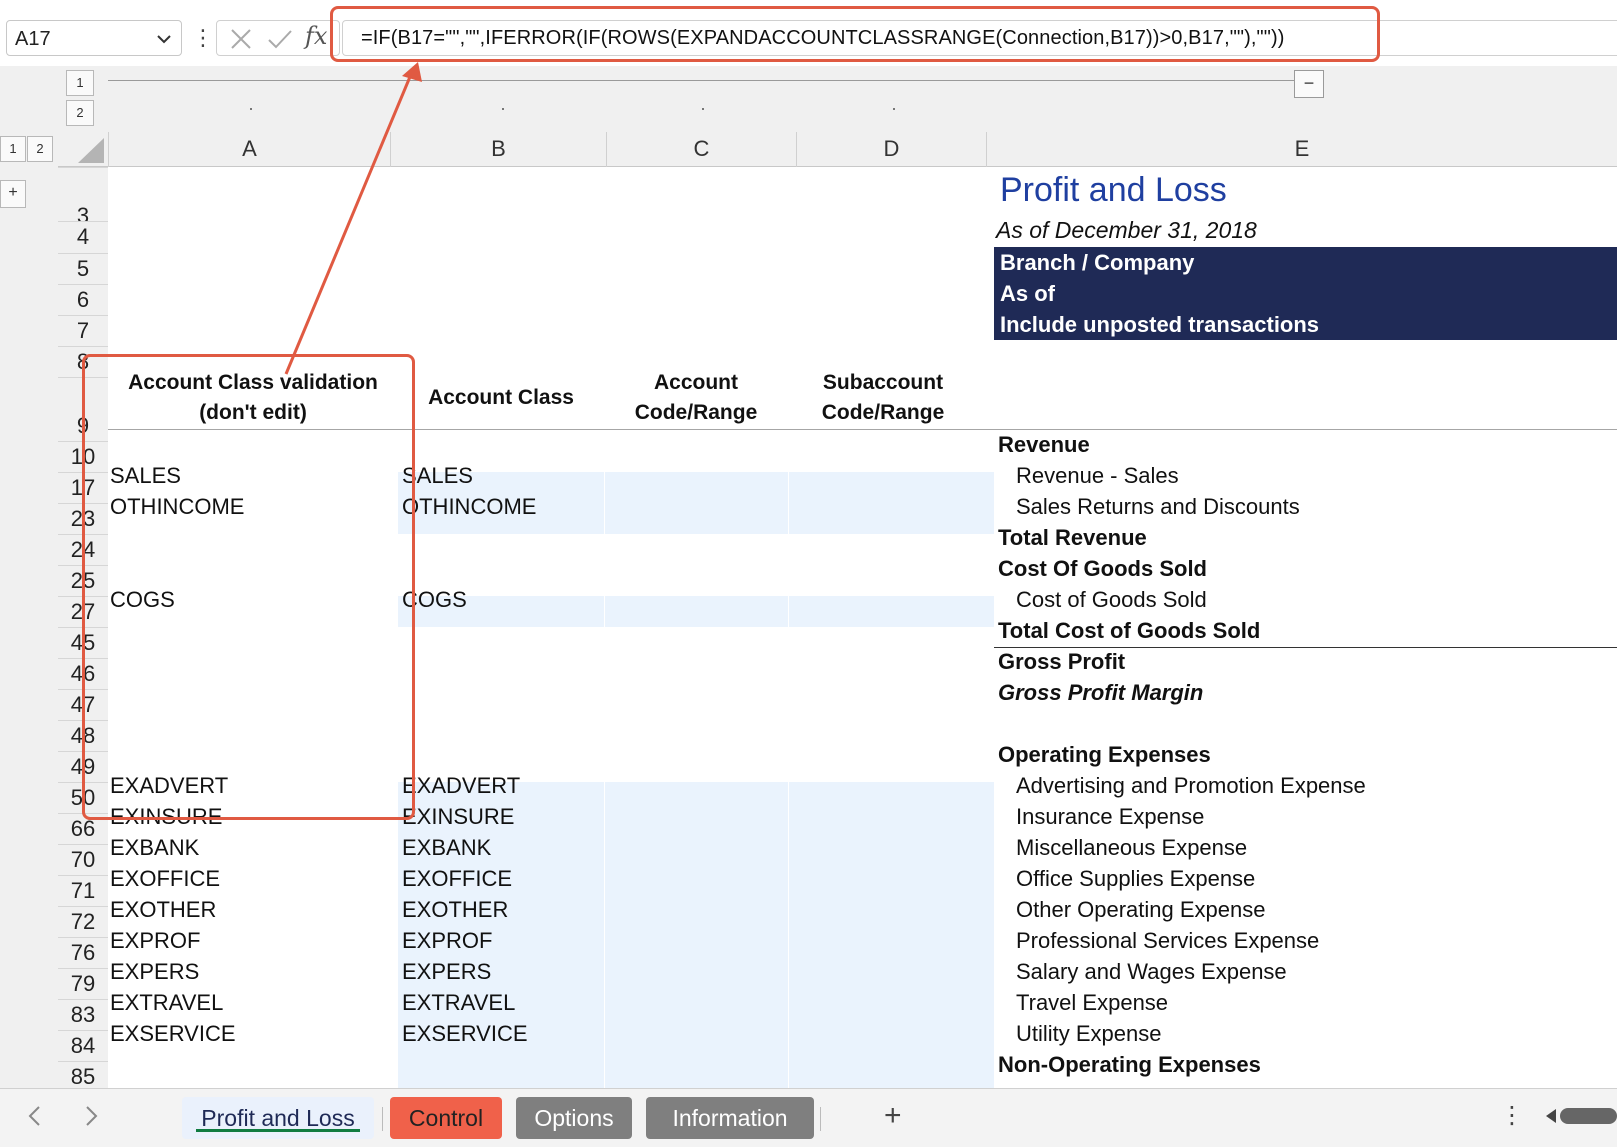  Describe the element at coordinates (1305, 262) in the screenshot. I see `param-branch-company: Branch / Company` at that location.